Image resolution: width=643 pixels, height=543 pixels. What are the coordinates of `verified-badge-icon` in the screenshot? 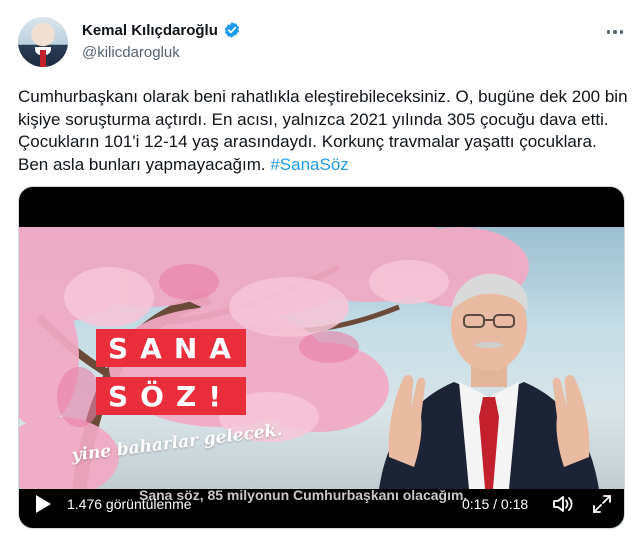 It's located at (231, 30).